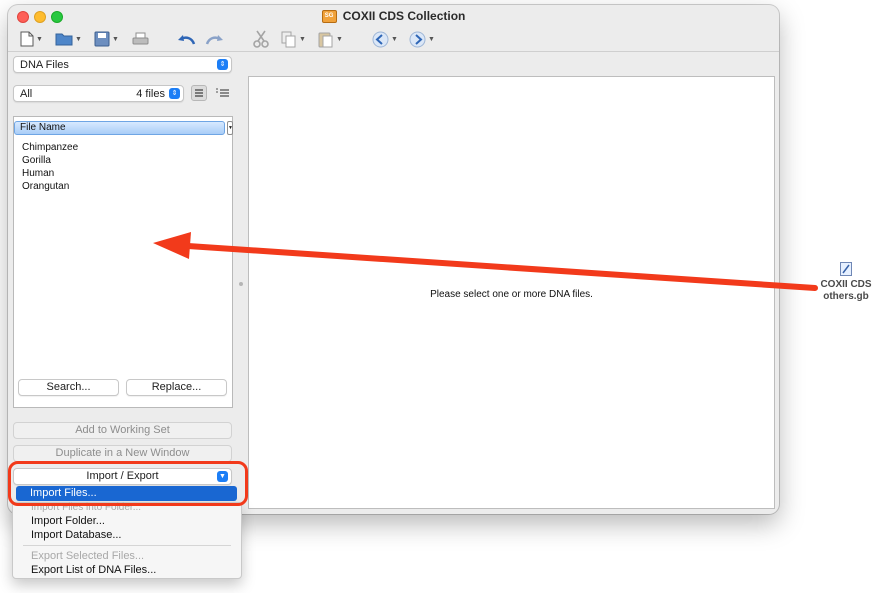 The height and width of the screenshot is (593, 884). I want to click on undo-button, so click(186, 39).